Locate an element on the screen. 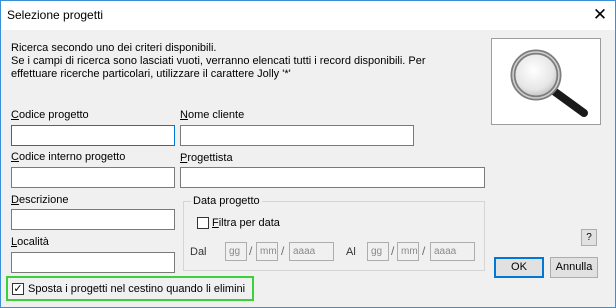 The height and width of the screenshot is (308, 616). filtra-per-data-label: Filtra per data is located at coordinates (246, 223).